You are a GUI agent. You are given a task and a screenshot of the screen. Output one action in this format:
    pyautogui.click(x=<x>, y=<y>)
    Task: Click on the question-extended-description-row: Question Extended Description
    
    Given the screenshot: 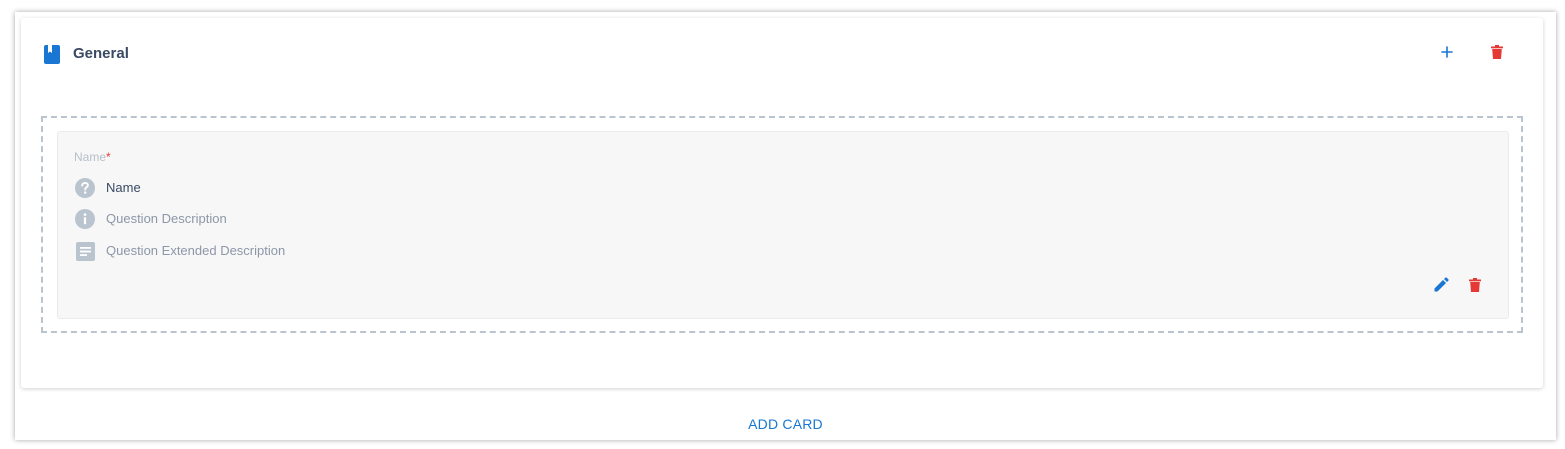 What is the action you would take?
    pyautogui.click(x=179, y=251)
    